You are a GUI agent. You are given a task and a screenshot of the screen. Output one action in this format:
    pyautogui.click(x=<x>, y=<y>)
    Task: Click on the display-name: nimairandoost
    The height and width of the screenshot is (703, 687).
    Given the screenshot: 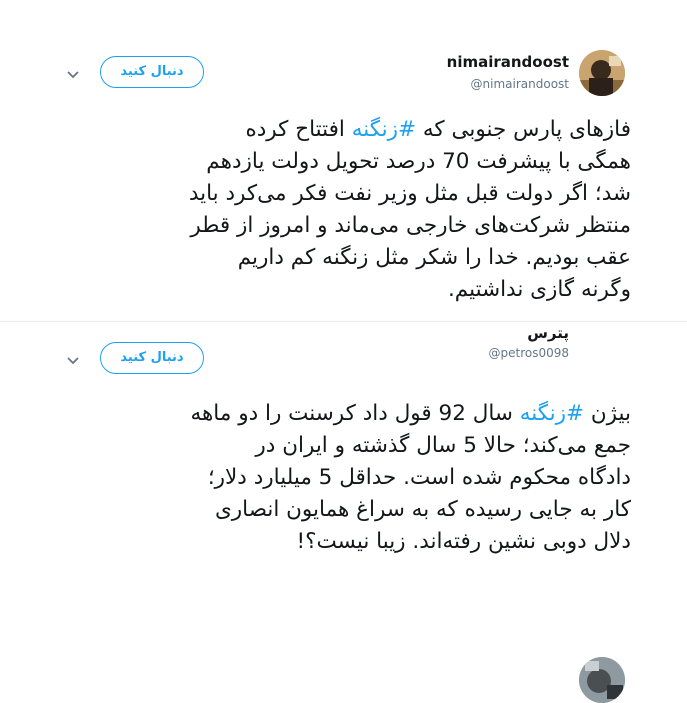 What is the action you would take?
    pyautogui.click(x=508, y=62)
    